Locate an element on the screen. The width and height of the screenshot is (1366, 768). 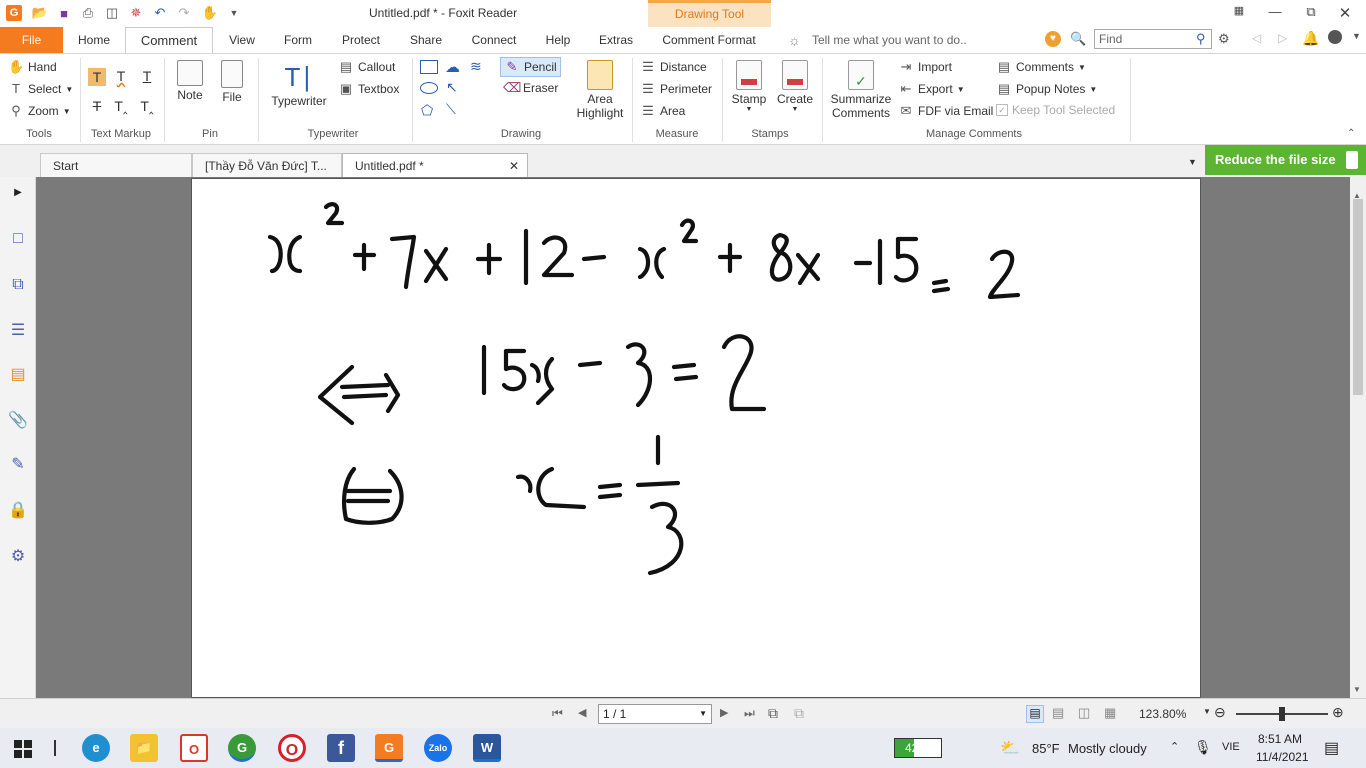
insert-text-icon: T‸ is located at coordinates (147, 107).